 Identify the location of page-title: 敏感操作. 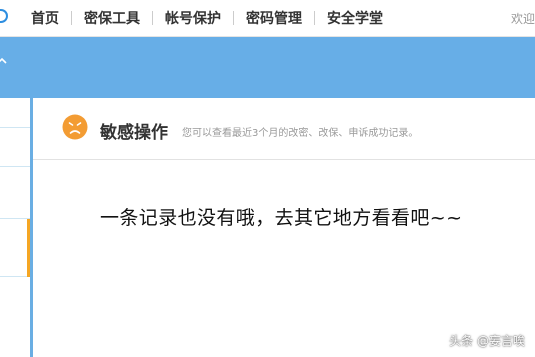
(134, 133).